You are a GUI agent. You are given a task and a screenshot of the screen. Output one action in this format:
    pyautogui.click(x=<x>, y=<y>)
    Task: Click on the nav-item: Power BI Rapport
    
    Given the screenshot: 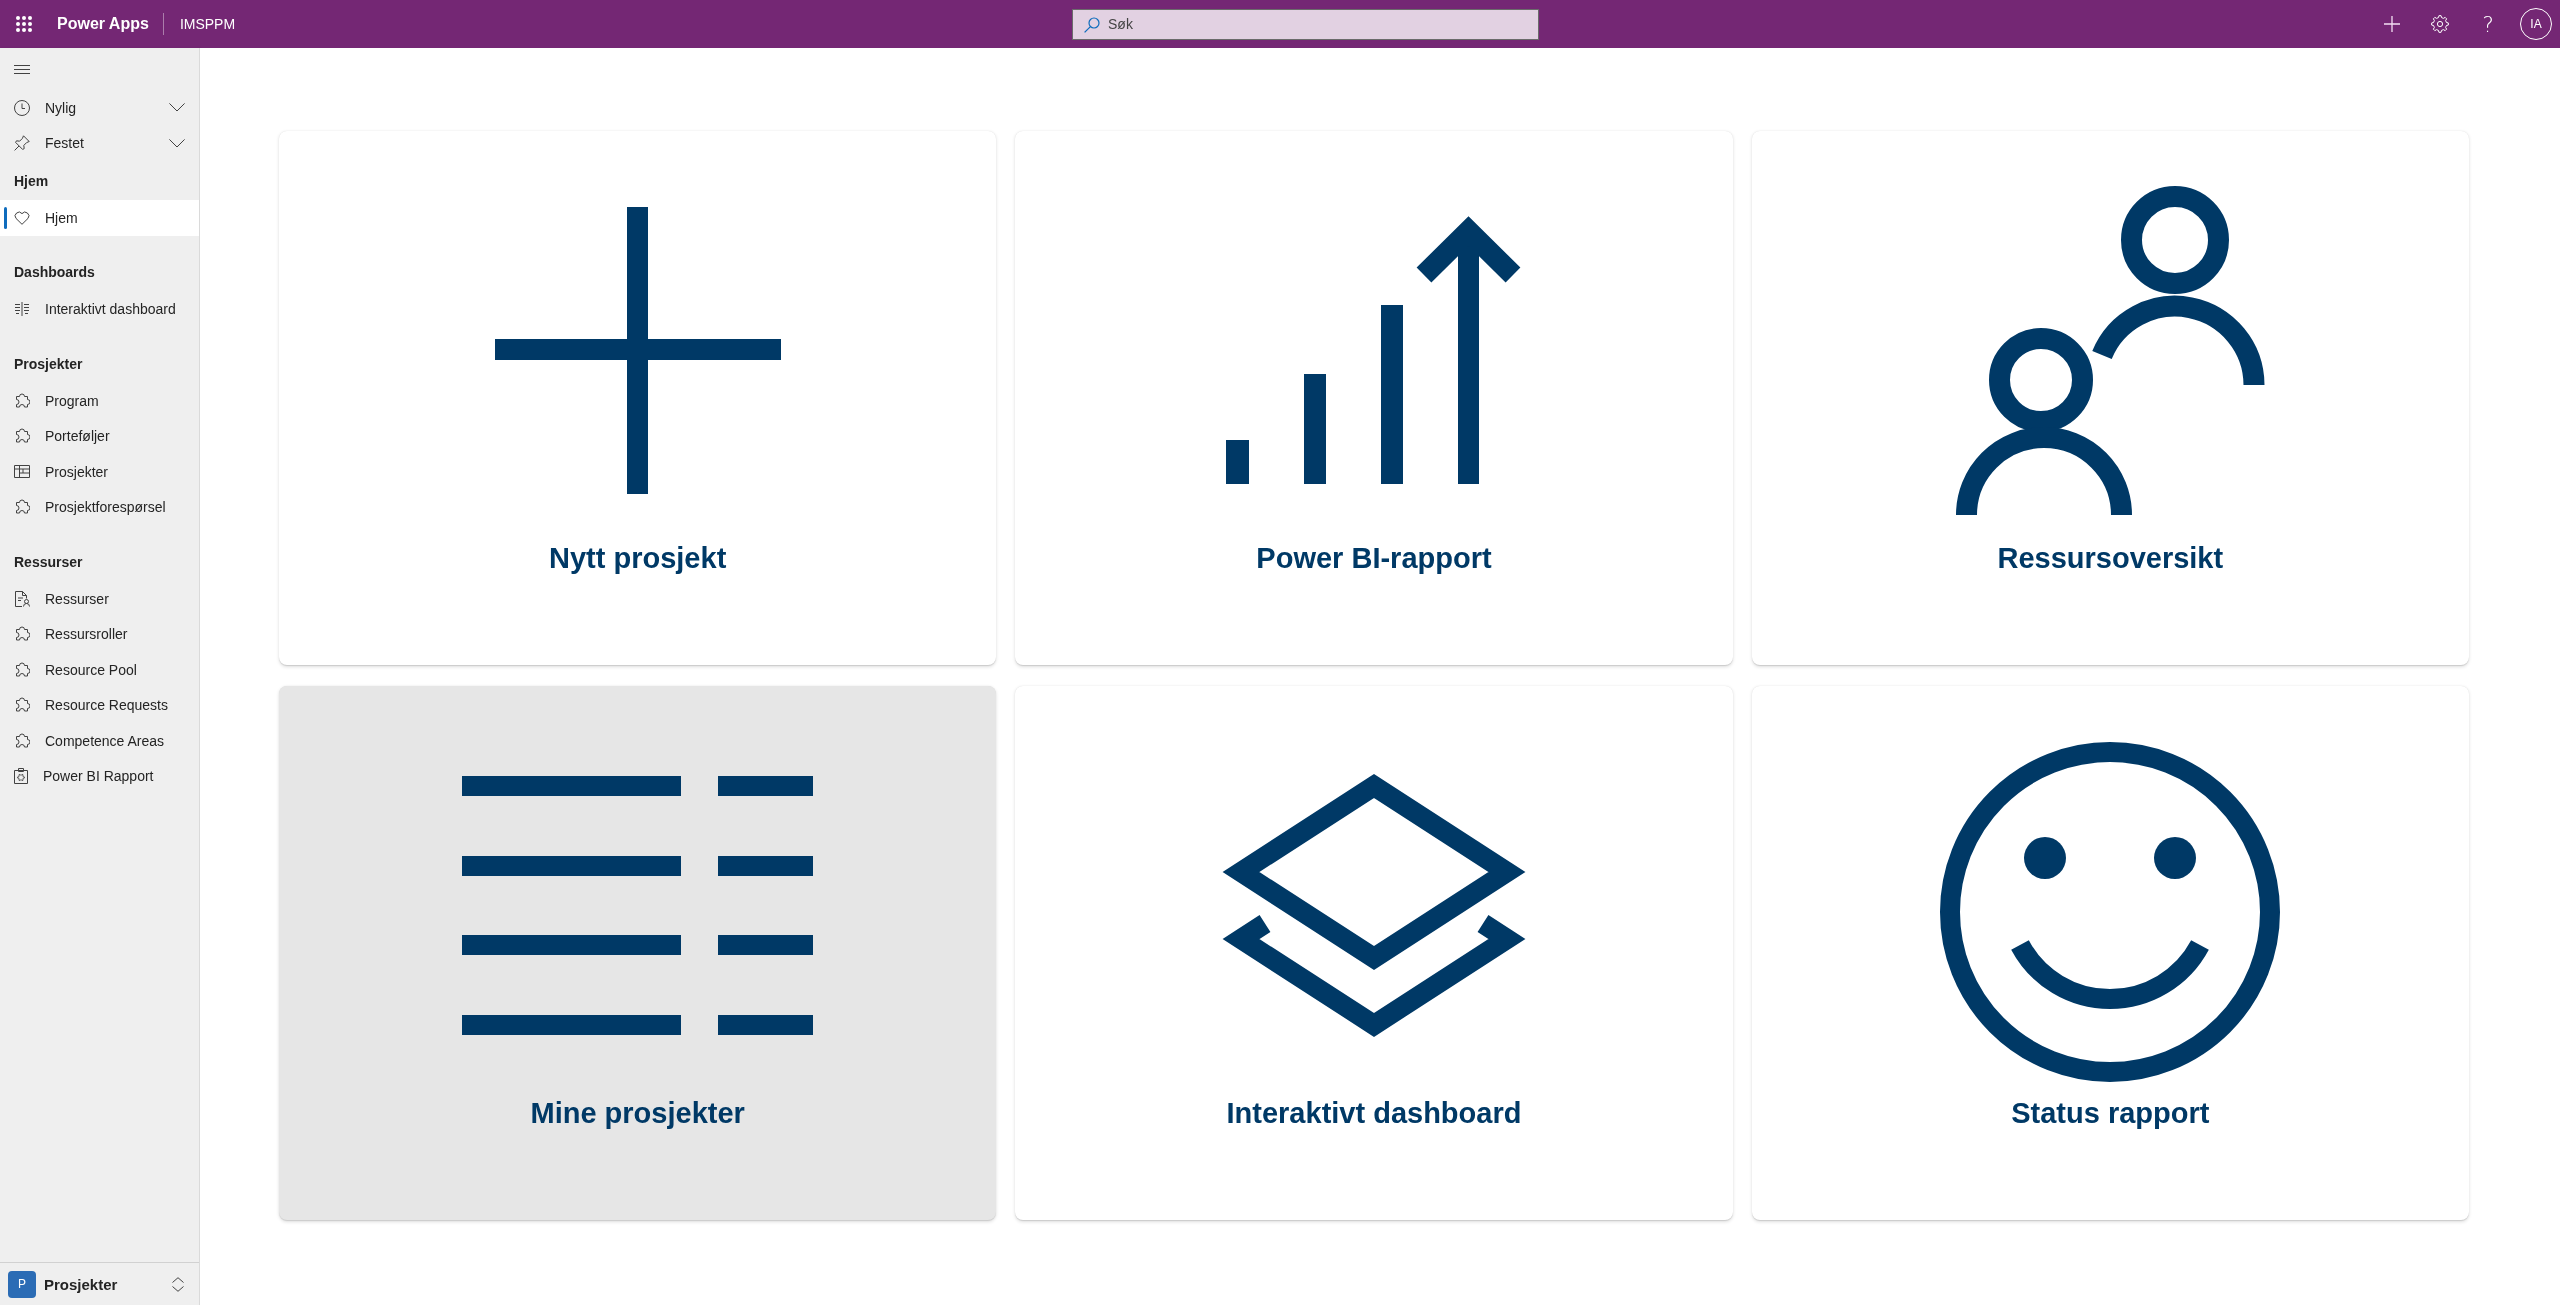 What is the action you would take?
    pyautogui.click(x=99, y=776)
    